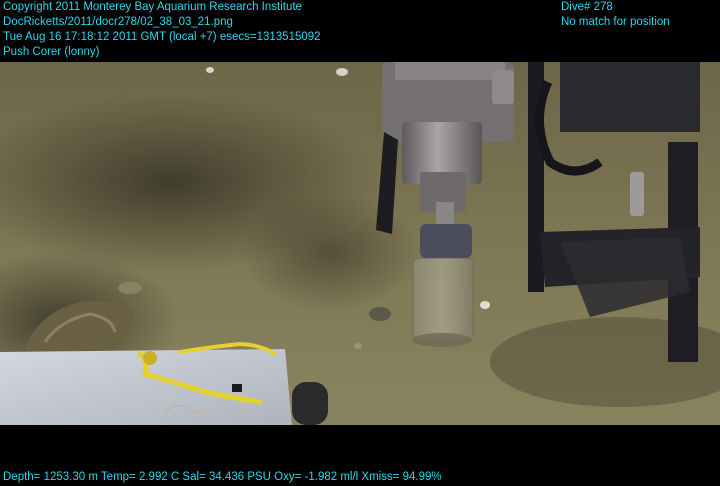 The image size is (720, 486). I want to click on overlay-filename: DocRicketts/2011/docr278/02_38_03_21.png, so click(118, 22).